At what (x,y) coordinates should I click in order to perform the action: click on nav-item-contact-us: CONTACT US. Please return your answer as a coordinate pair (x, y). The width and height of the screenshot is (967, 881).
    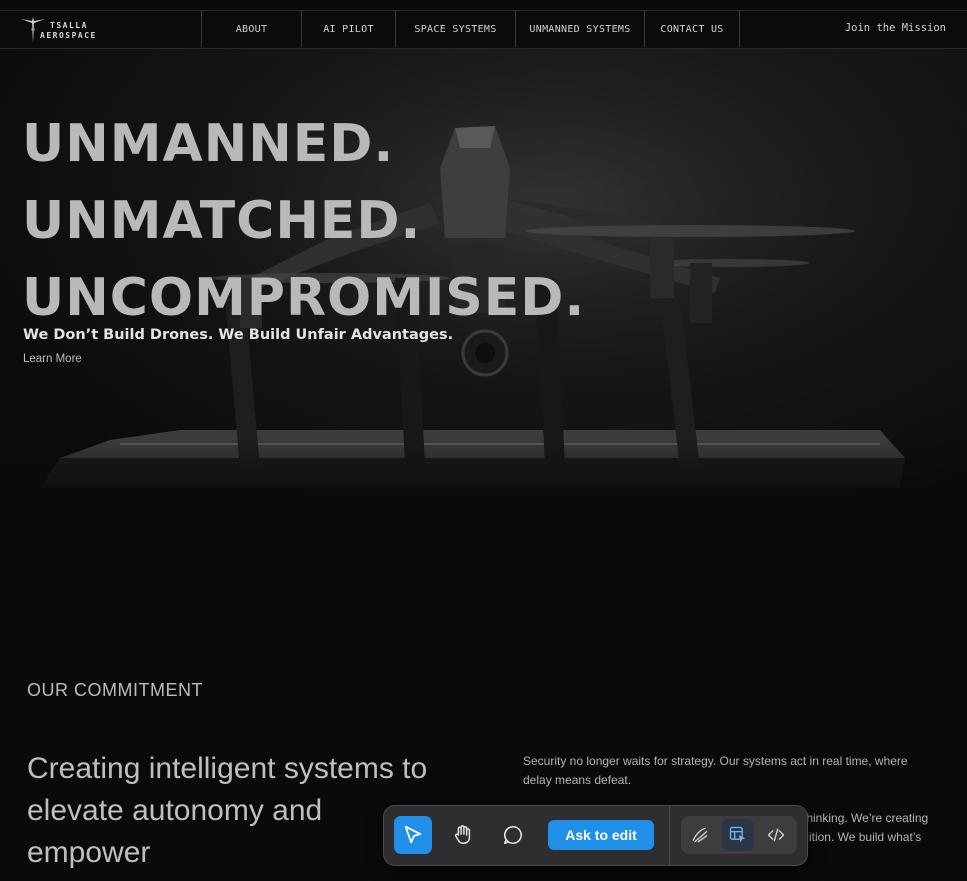
    Looking at the image, I should click on (692, 29).